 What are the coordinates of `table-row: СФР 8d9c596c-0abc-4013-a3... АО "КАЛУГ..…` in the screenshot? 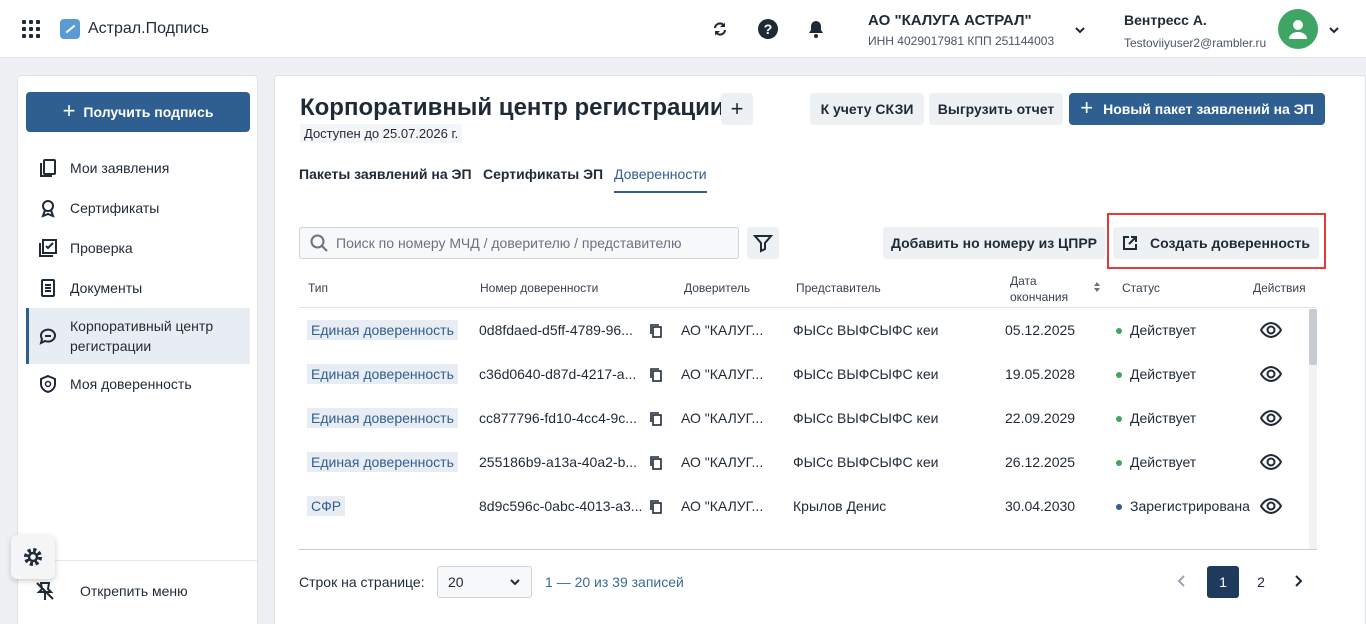 It's located at (801, 507).